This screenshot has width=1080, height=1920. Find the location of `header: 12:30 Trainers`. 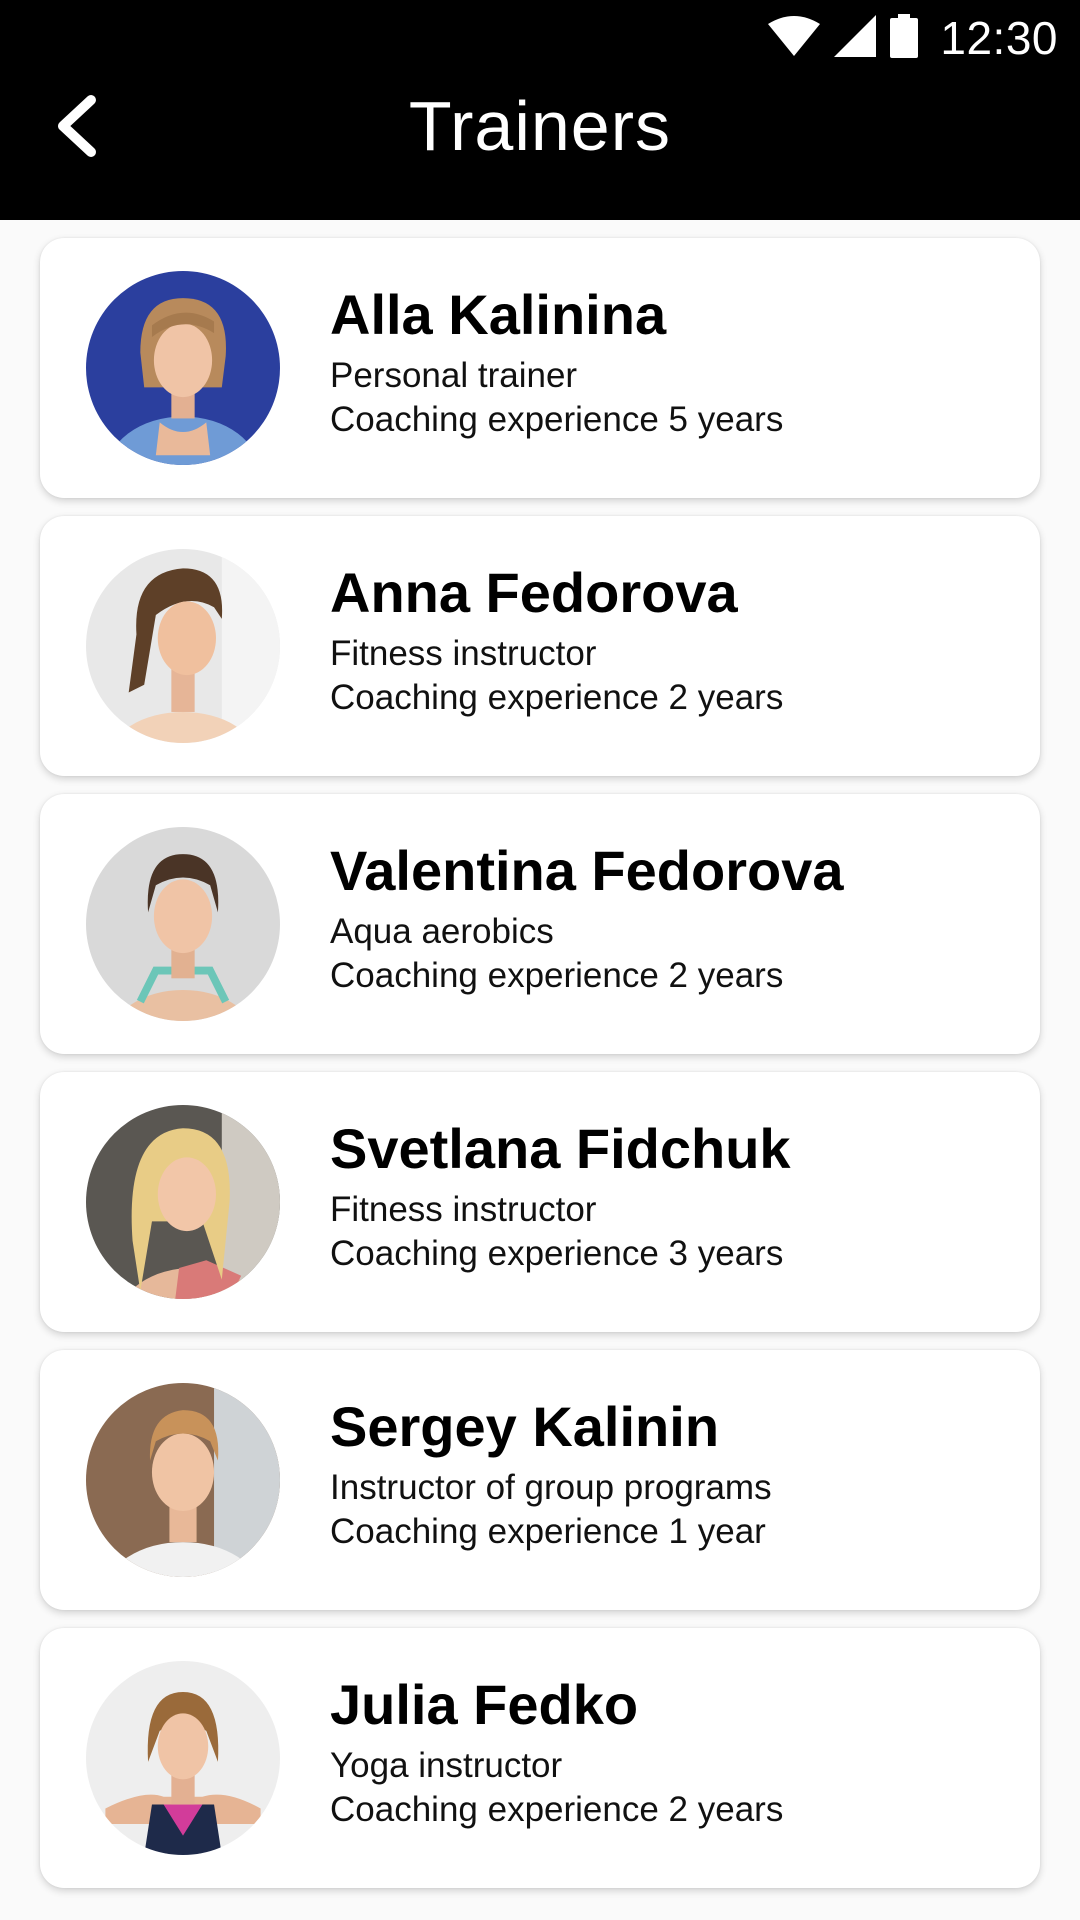

header: 12:30 Trainers is located at coordinates (540, 110).